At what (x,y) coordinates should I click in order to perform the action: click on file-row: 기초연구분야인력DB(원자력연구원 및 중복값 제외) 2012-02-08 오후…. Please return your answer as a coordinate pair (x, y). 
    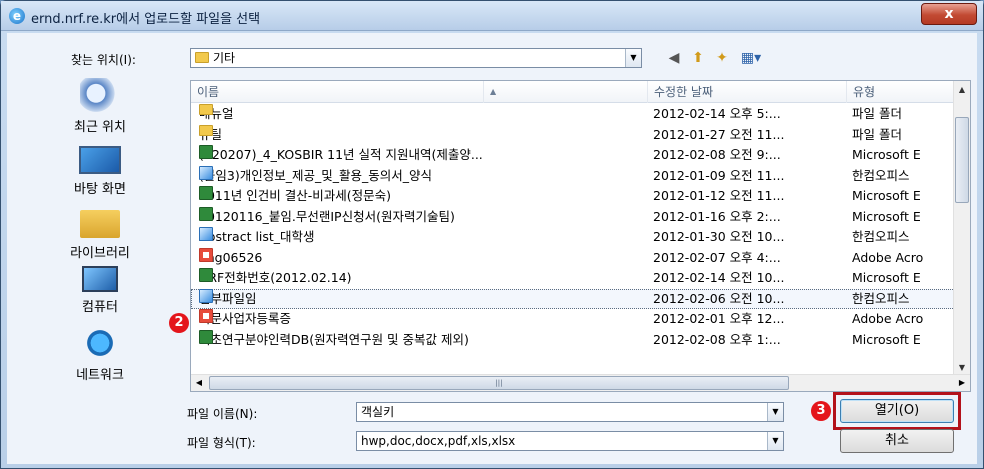
    Looking at the image, I should click on (573, 340).